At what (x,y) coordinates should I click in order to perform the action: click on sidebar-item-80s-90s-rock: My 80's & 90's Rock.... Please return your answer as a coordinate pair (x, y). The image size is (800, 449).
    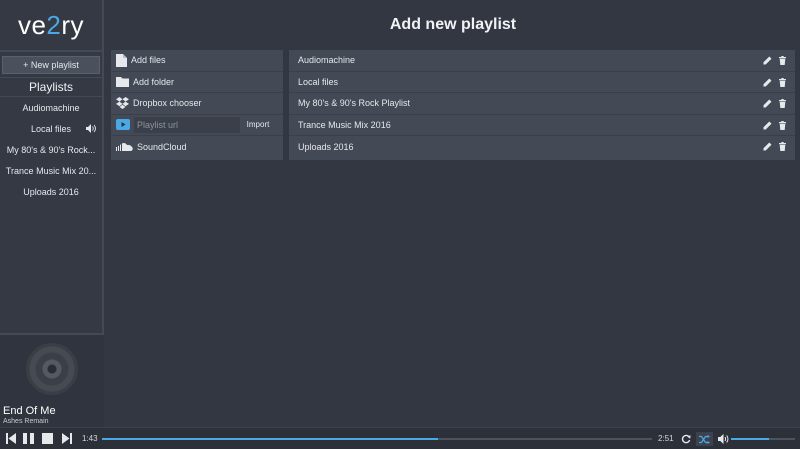
    Looking at the image, I should click on (51, 149).